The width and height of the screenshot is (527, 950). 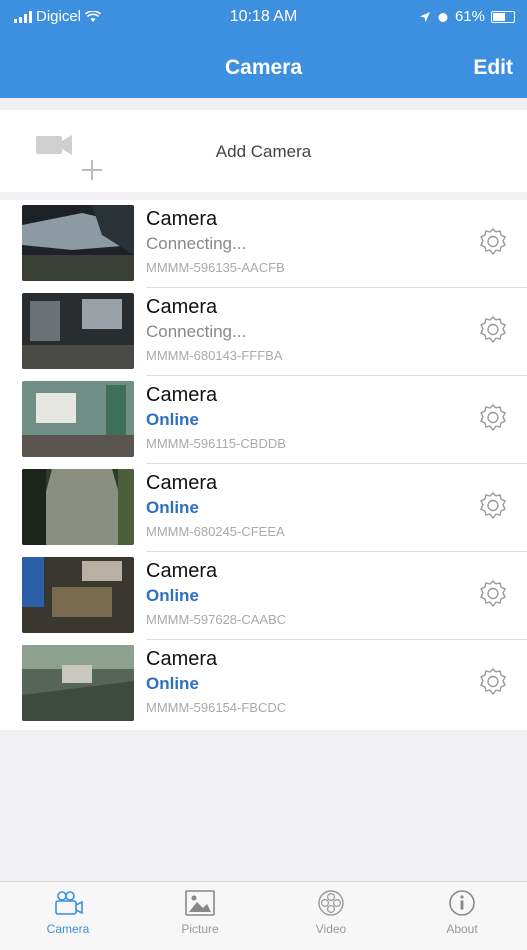 What do you see at coordinates (263, 332) in the screenshot?
I see `camera-row: Camera Connecting... MMMM-680143-FFFBA` at bounding box center [263, 332].